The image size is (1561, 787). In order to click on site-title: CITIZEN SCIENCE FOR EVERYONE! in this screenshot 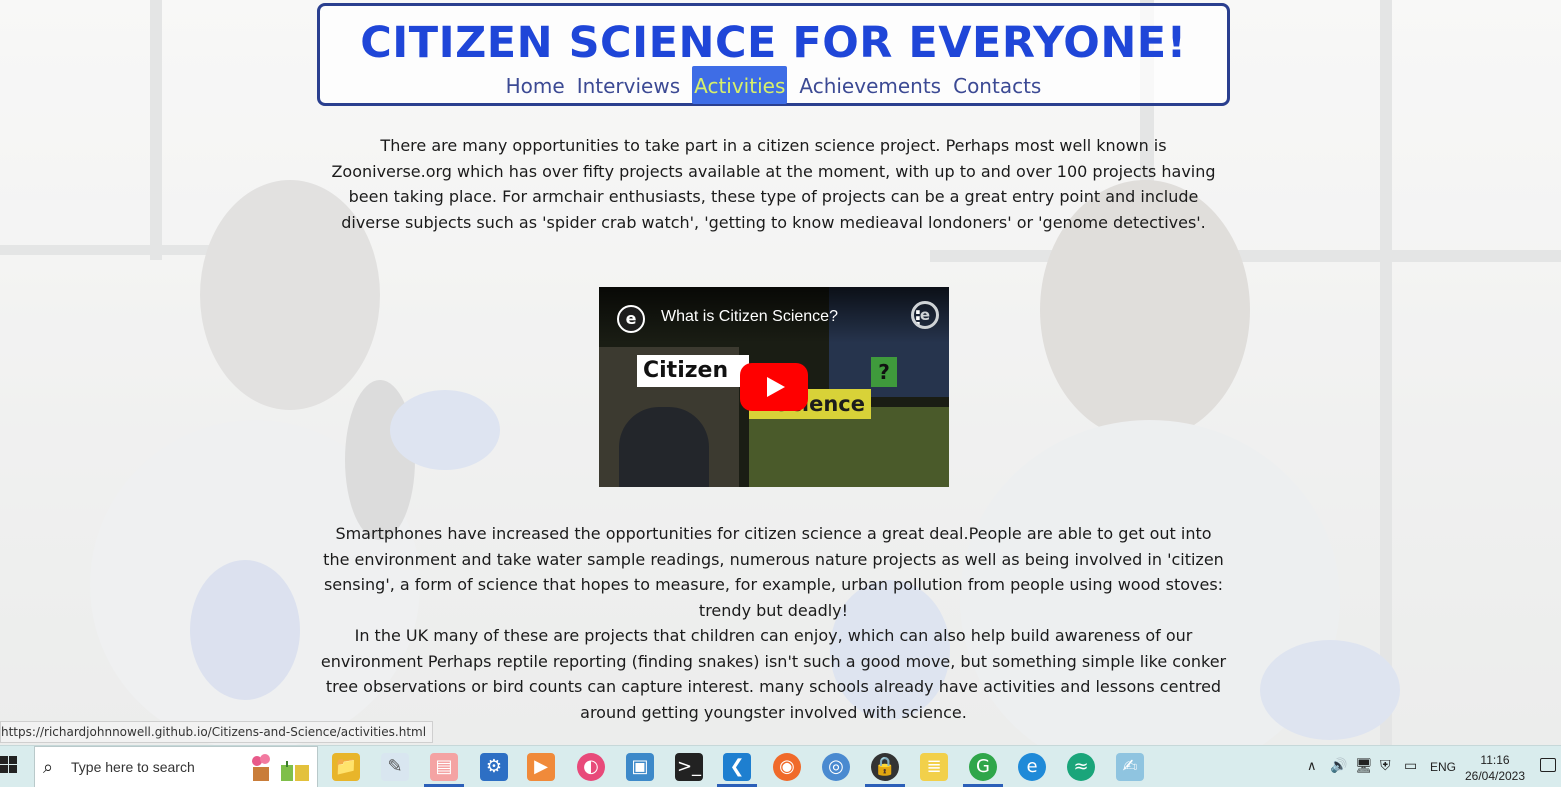, I will do `click(773, 43)`.